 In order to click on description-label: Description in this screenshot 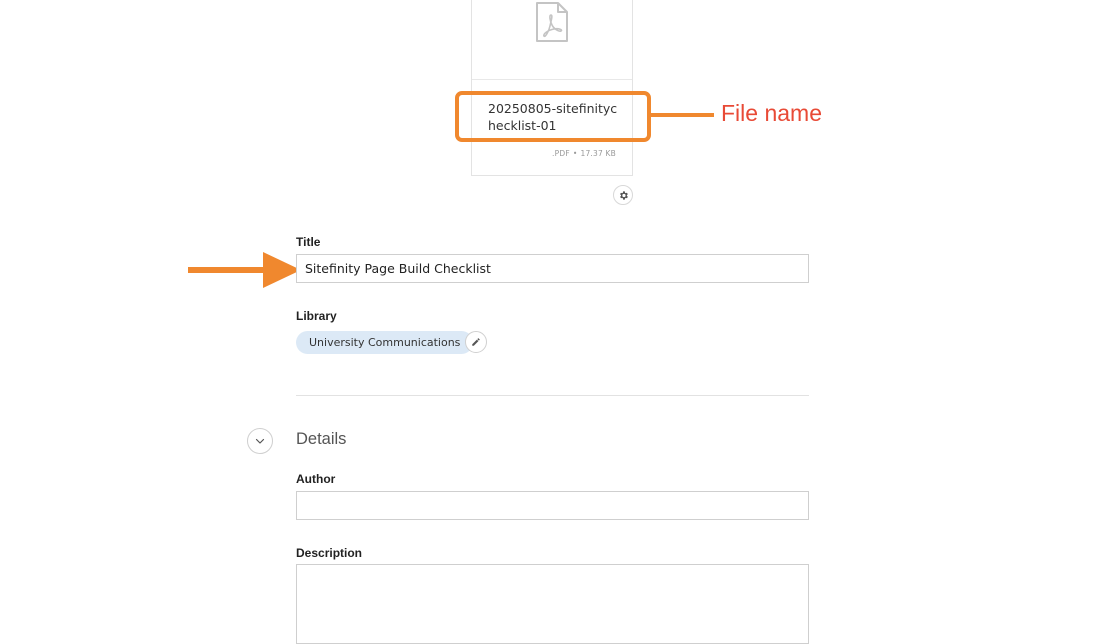, I will do `click(329, 553)`.